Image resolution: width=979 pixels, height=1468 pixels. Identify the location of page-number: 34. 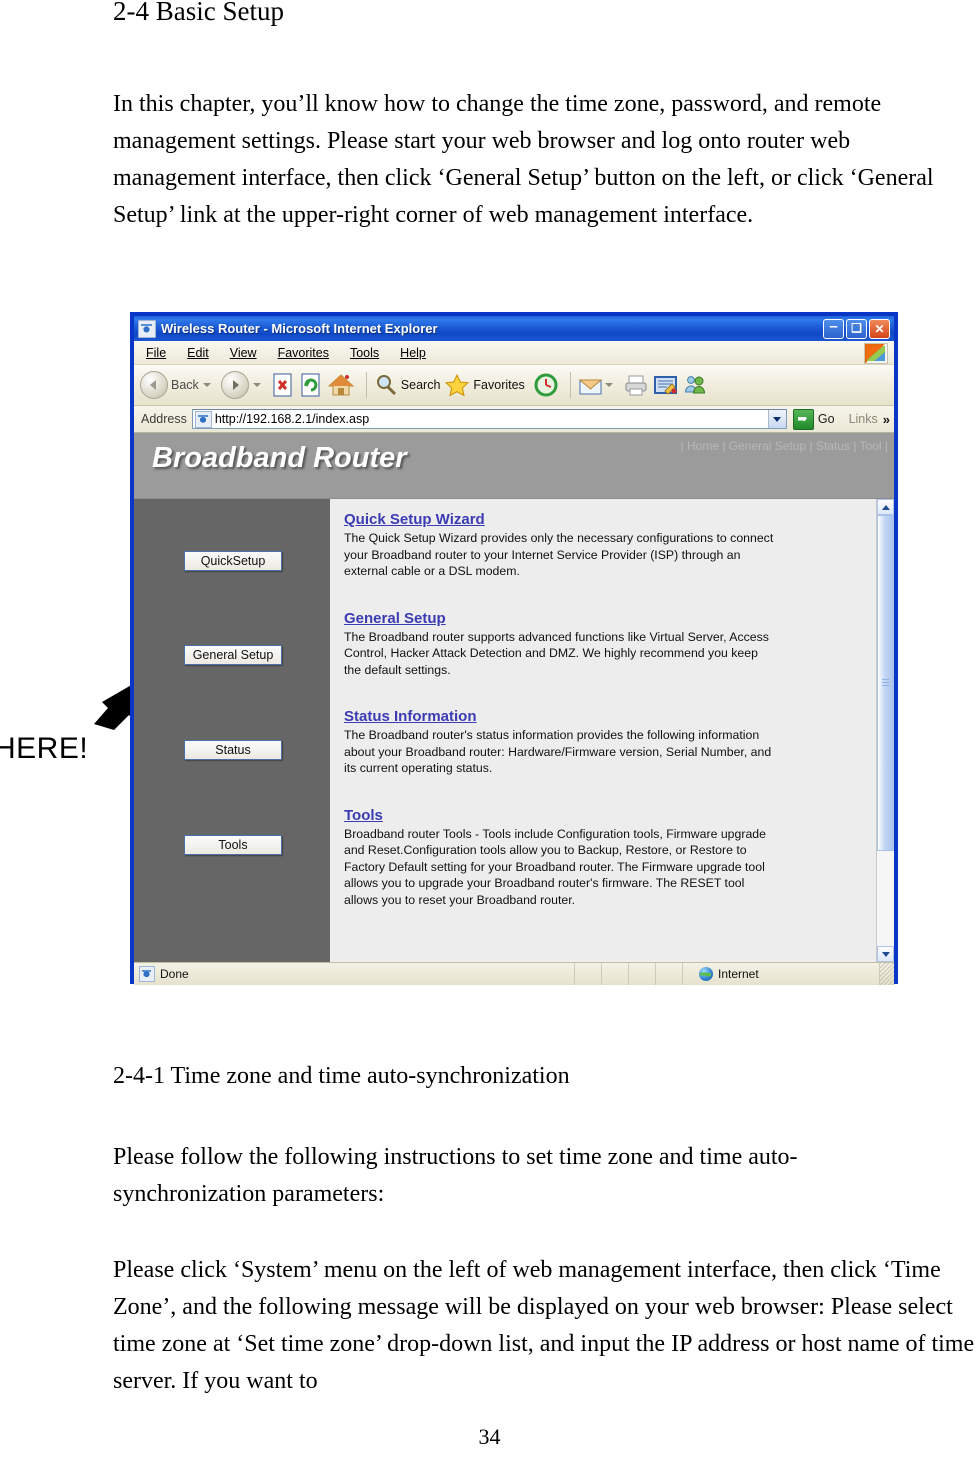
(489, 1436).